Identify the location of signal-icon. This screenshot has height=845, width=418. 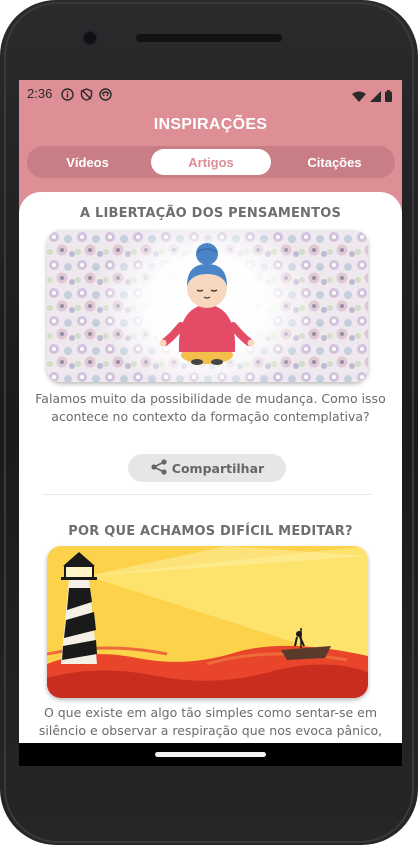
(375, 96).